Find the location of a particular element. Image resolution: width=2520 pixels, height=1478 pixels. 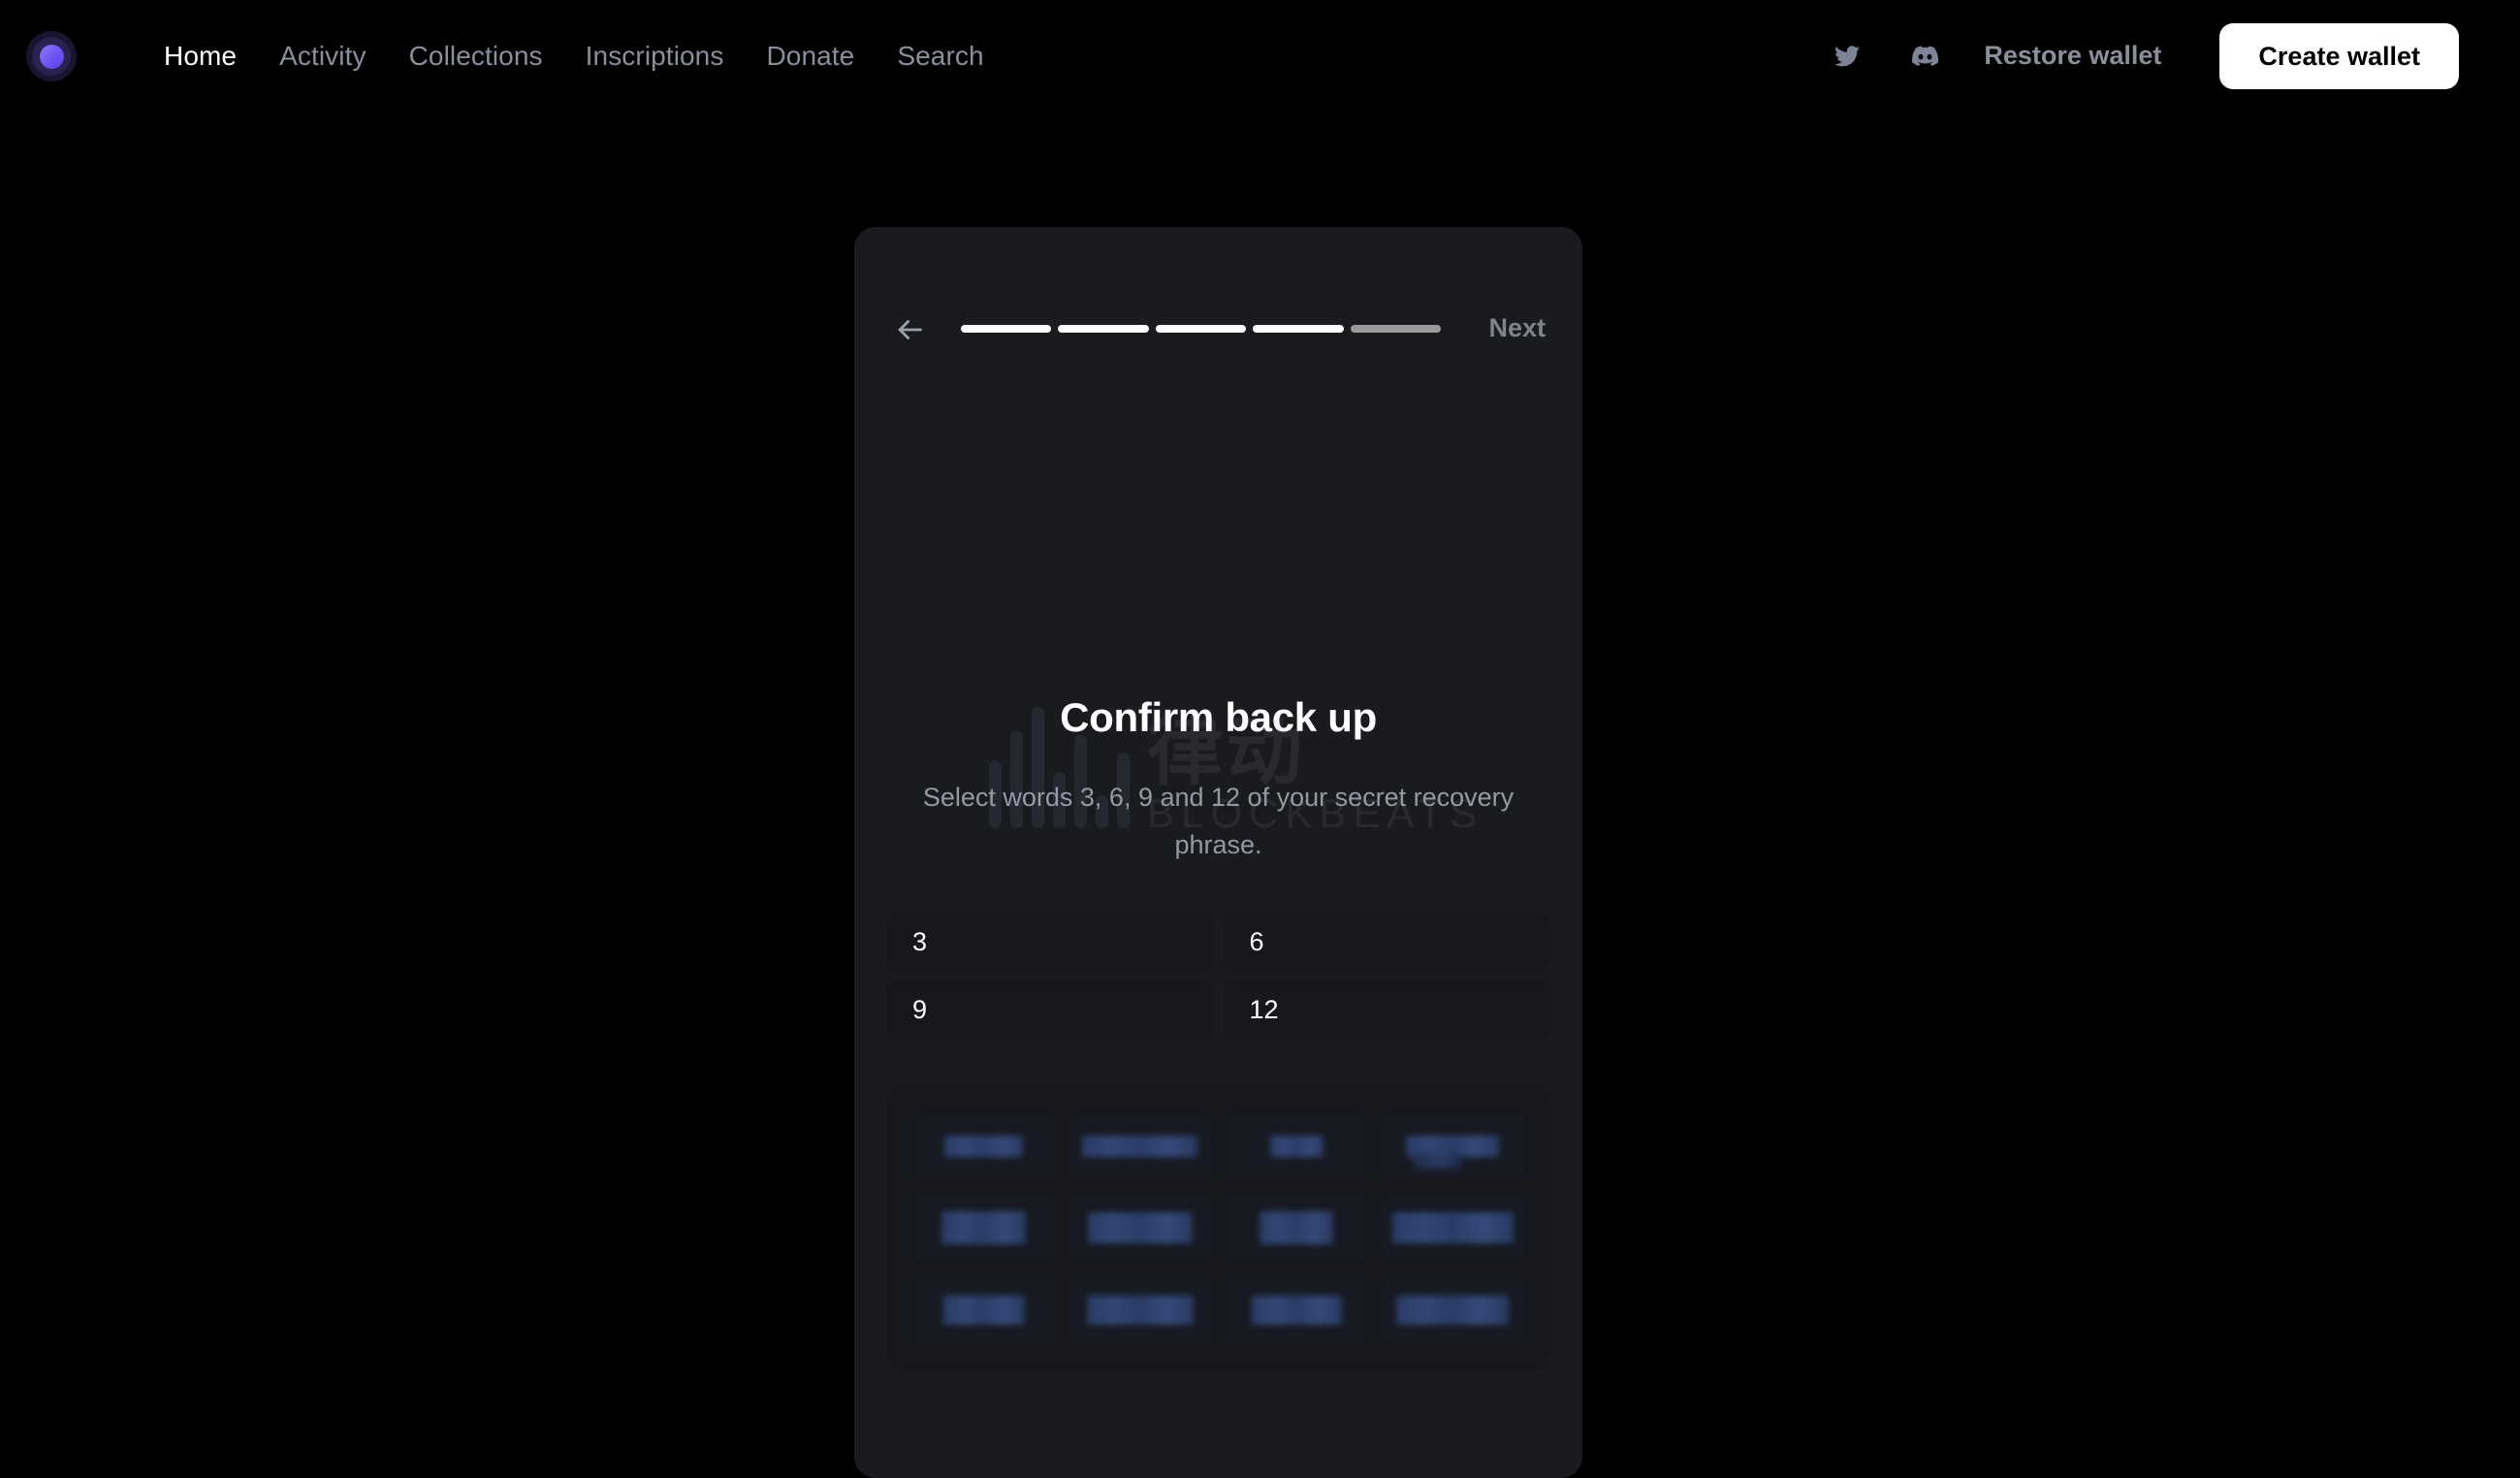

nav-item-activity: Activity is located at coordinates (323, 56).